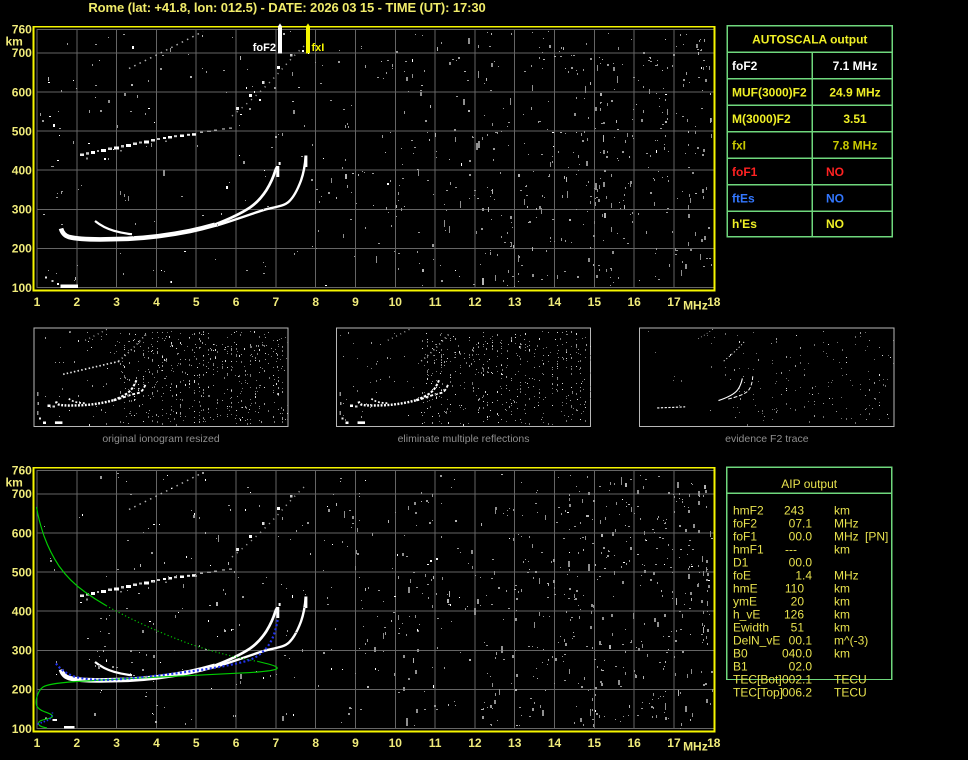 The image size is (968, 760). I want to click on svg-text: 500, so click(22, 131).